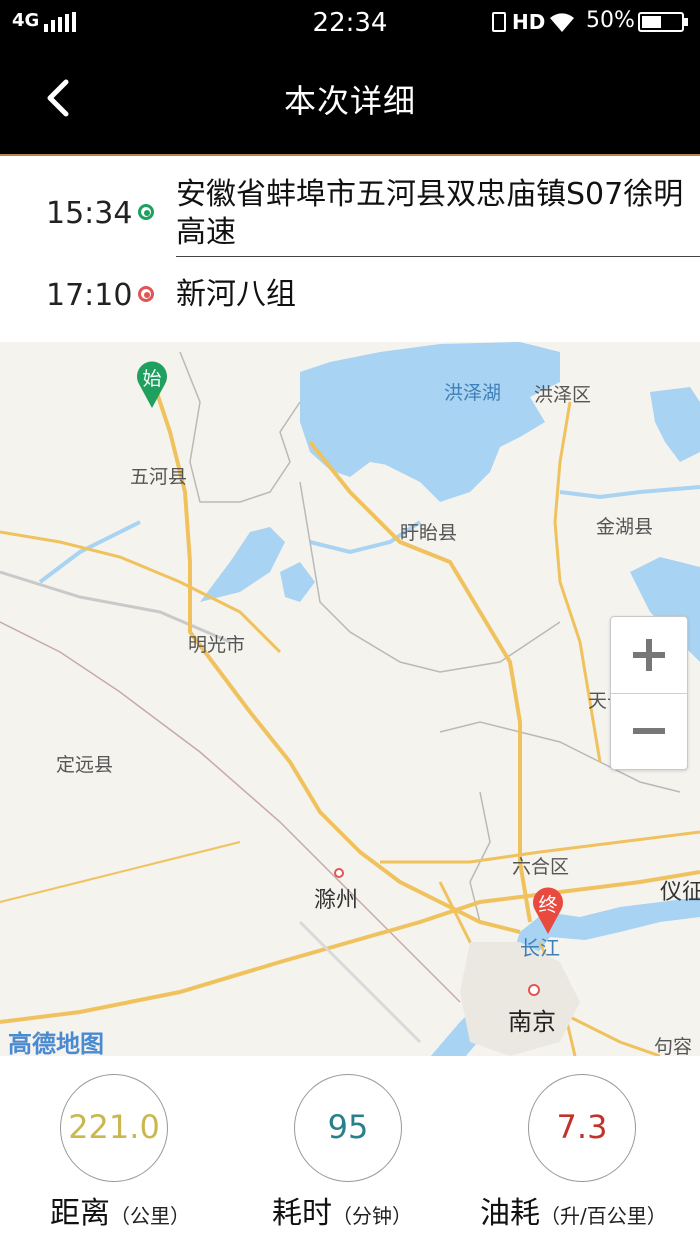 This screenshot has width=700, height=1244. I want to click on wifi-icon, so click(562, 22).